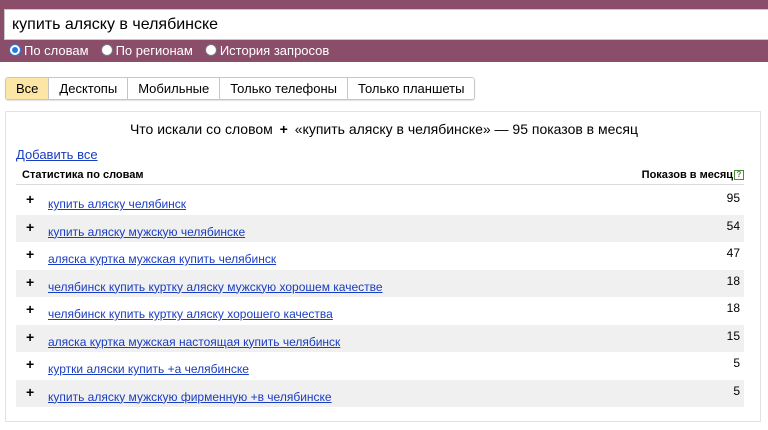  Describe the element at coordinates (154, 50) in the screenshot. I see `radio-label: По регионам` at that location.